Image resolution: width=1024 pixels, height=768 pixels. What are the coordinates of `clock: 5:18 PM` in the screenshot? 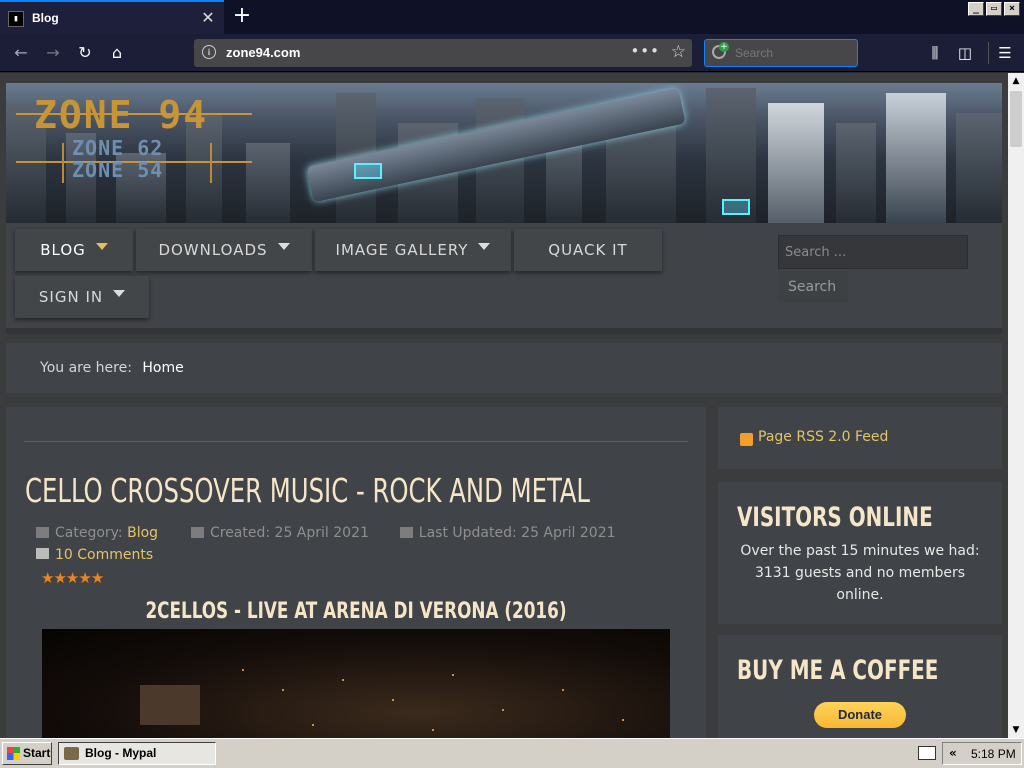 It's located at (993, 754).